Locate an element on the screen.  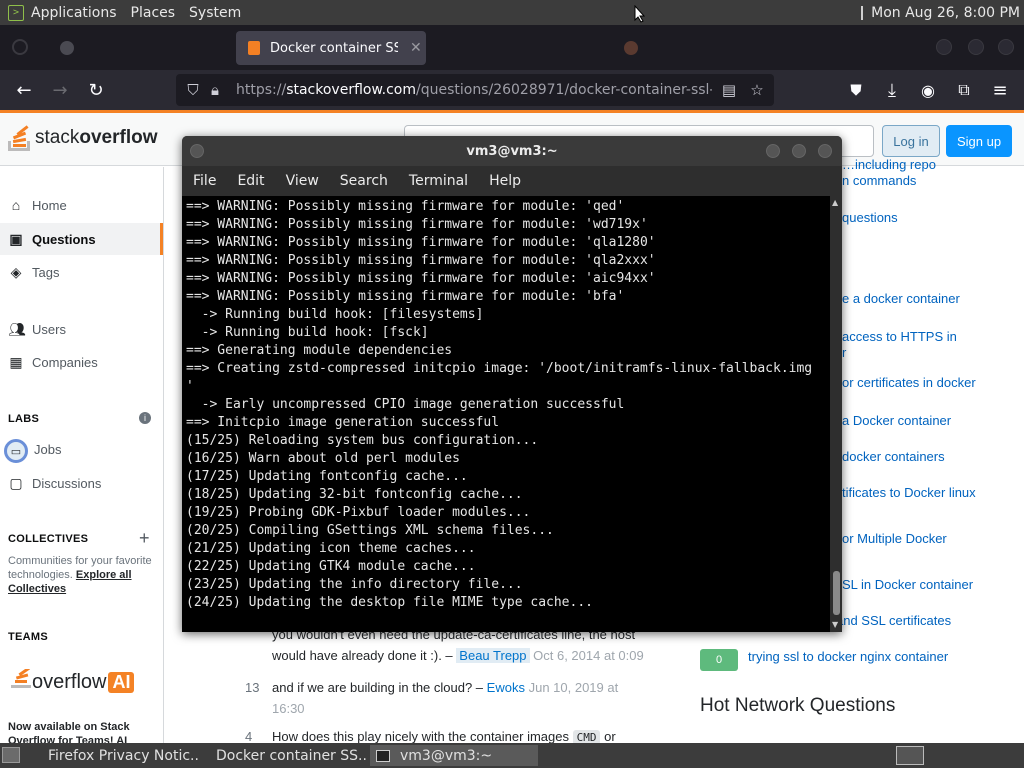
pocket-icon: ⛊ is located at coordinates (856, 90).